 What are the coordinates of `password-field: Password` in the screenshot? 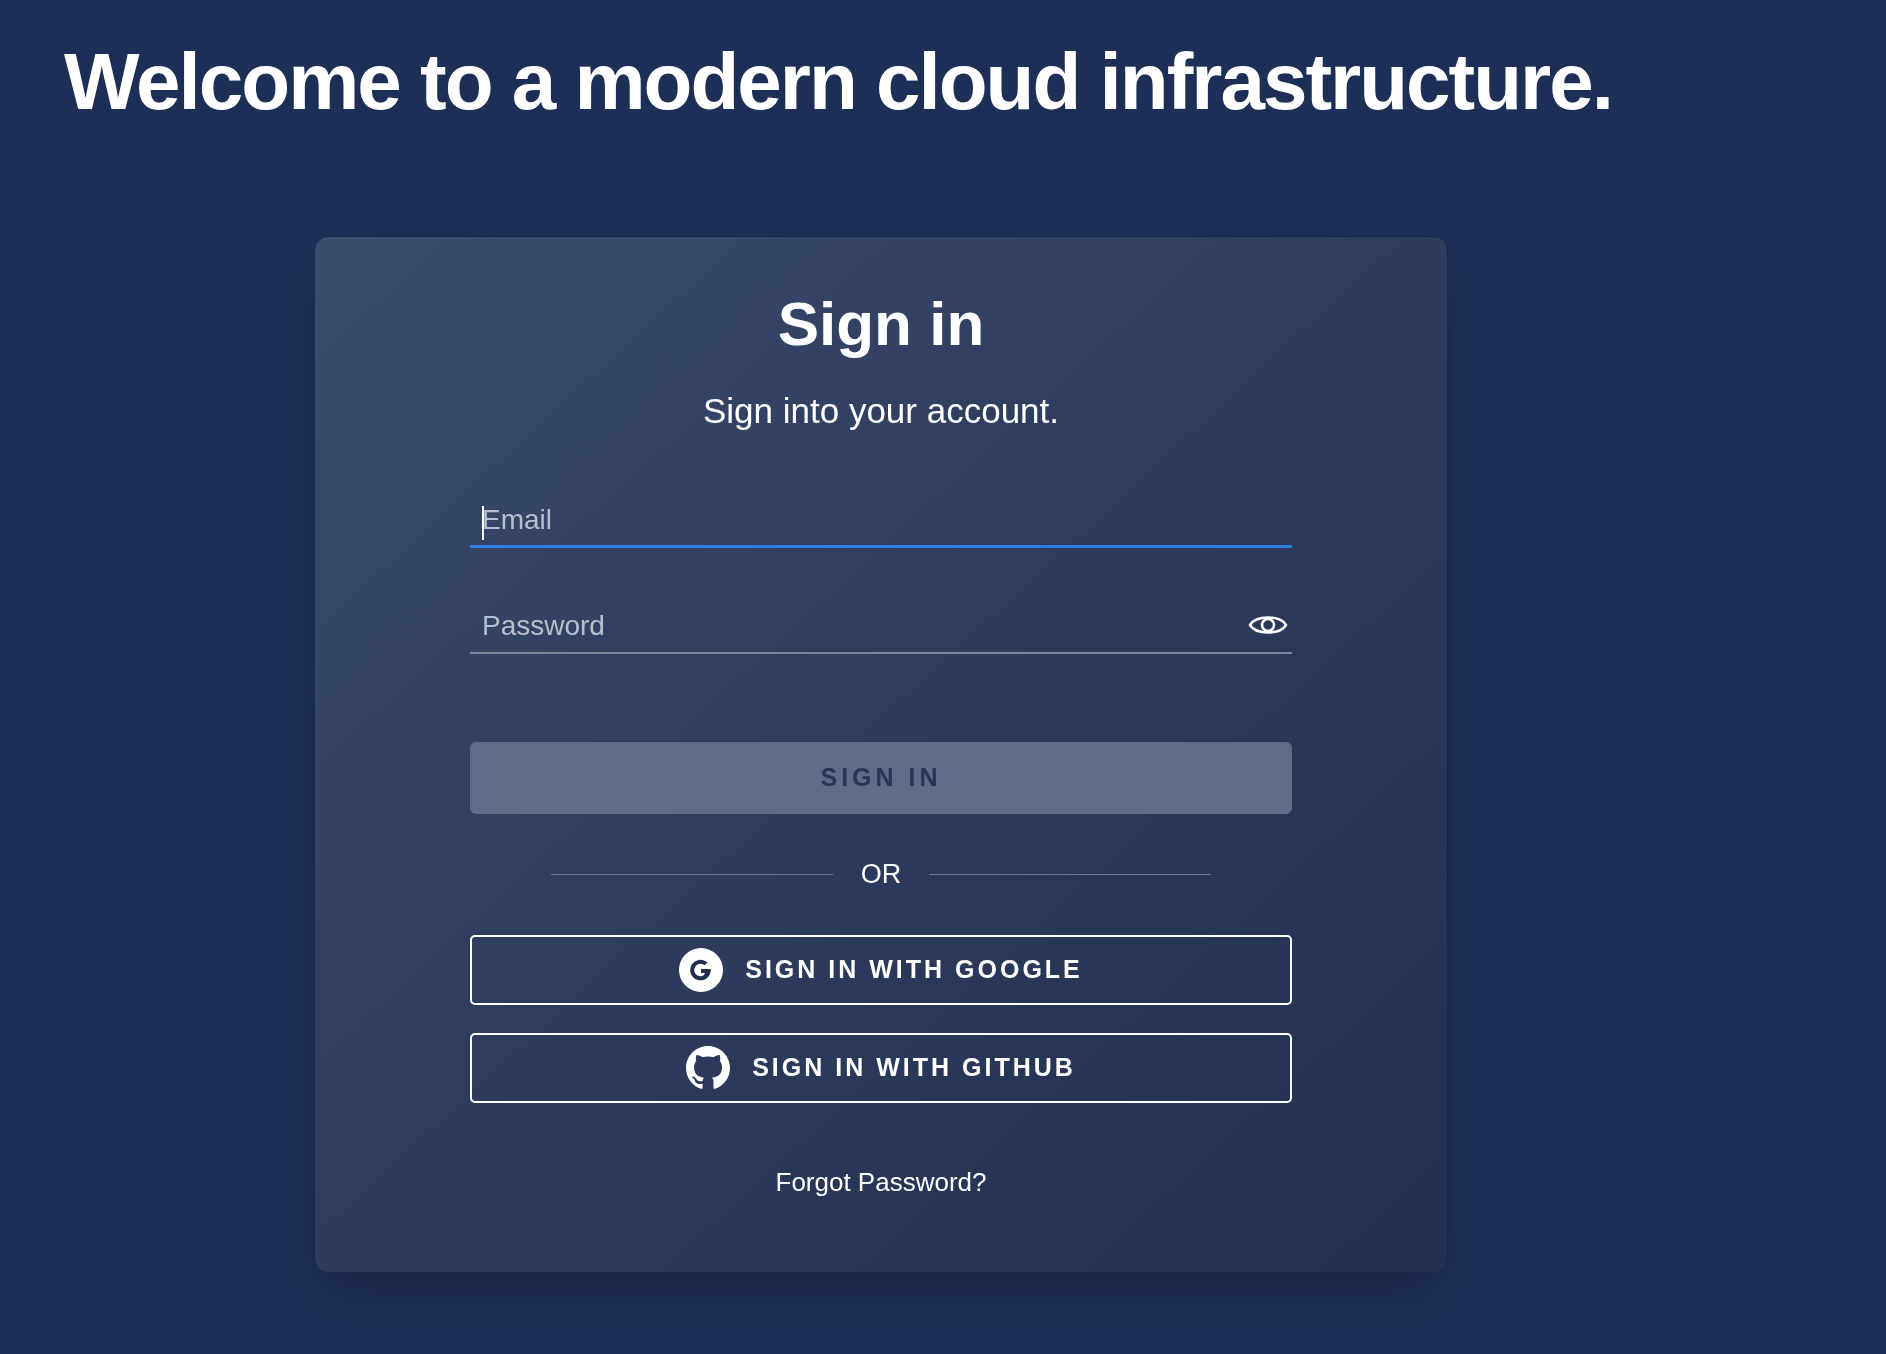 It's located at (881, 622).